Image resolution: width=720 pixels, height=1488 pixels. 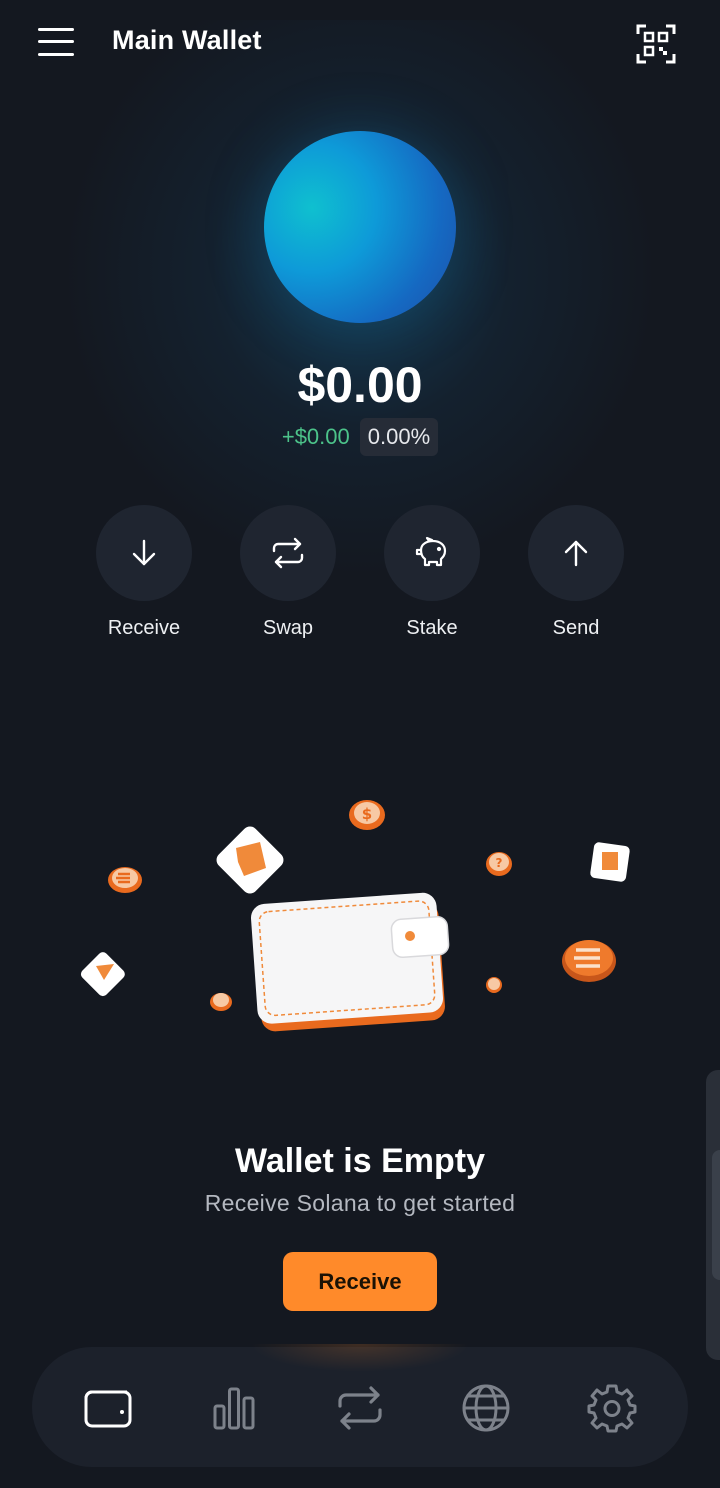 I want to click on empty-wallet-illustration: $ ?, so click(x=355, y=916).